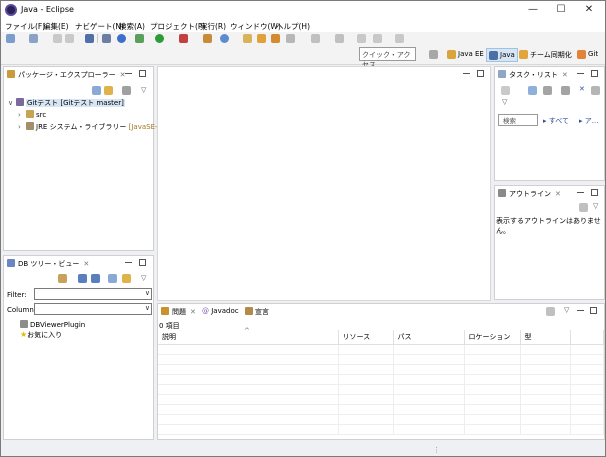  What do you see at coordinates (290, 38) in the screenshot?
I see `search-toolbar-icon` at bounding box center [290, 38].